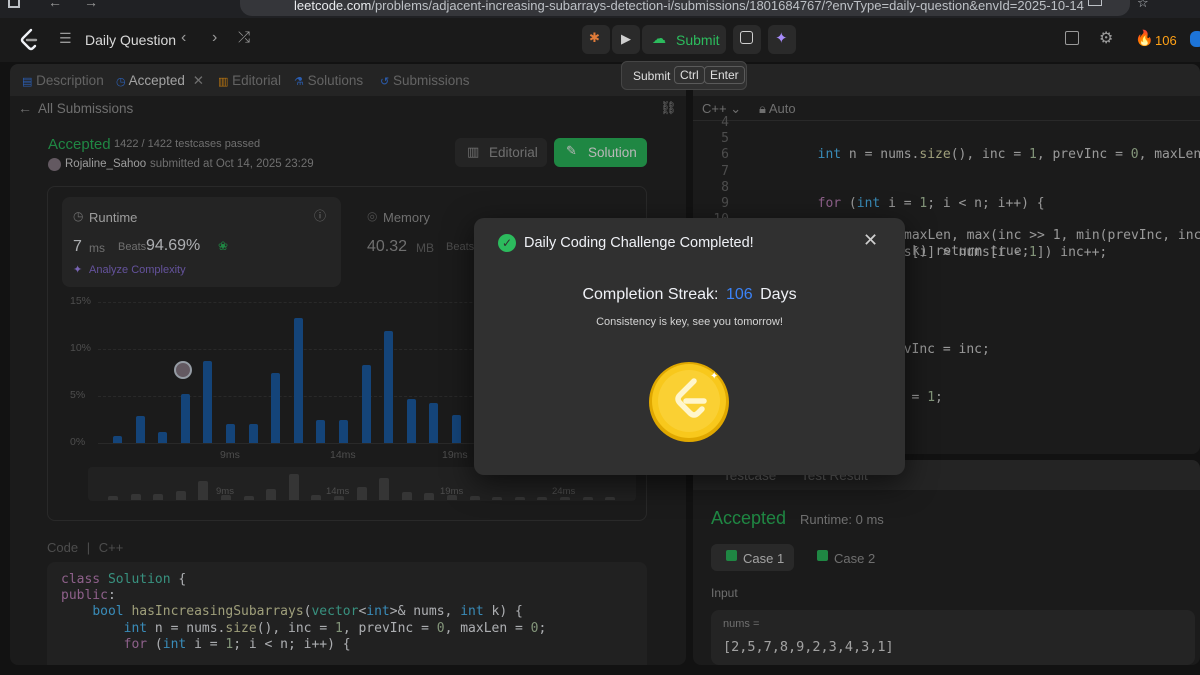 This screenshot has height=675, width=1200. I want to click on next-problem-icon: ›, so click(214, 38).